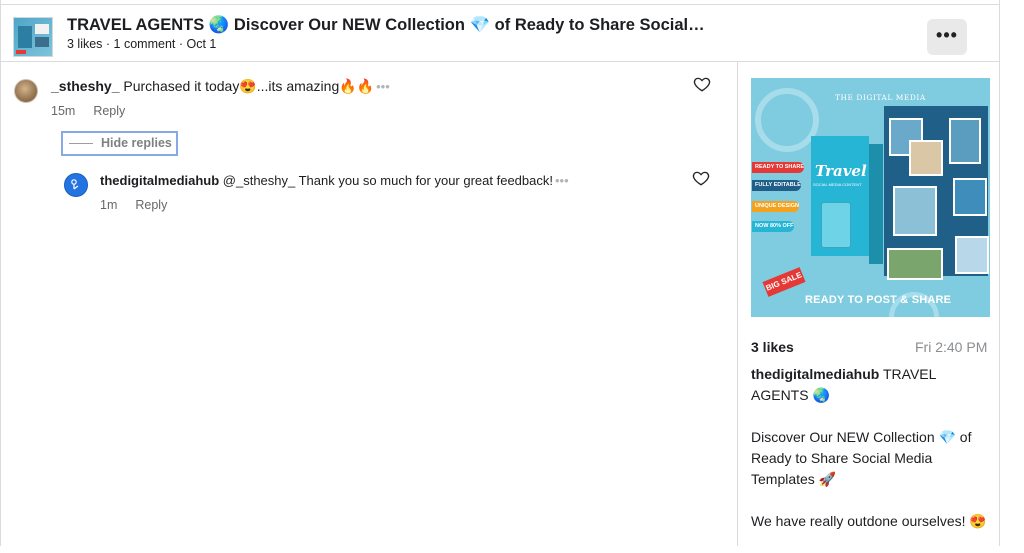 The height and width of the screenshot is (553, 1024). Describe the element at coordinates (784, 282) in the screenshot. I see `sale-ribbon: BIG SALE` at that location.